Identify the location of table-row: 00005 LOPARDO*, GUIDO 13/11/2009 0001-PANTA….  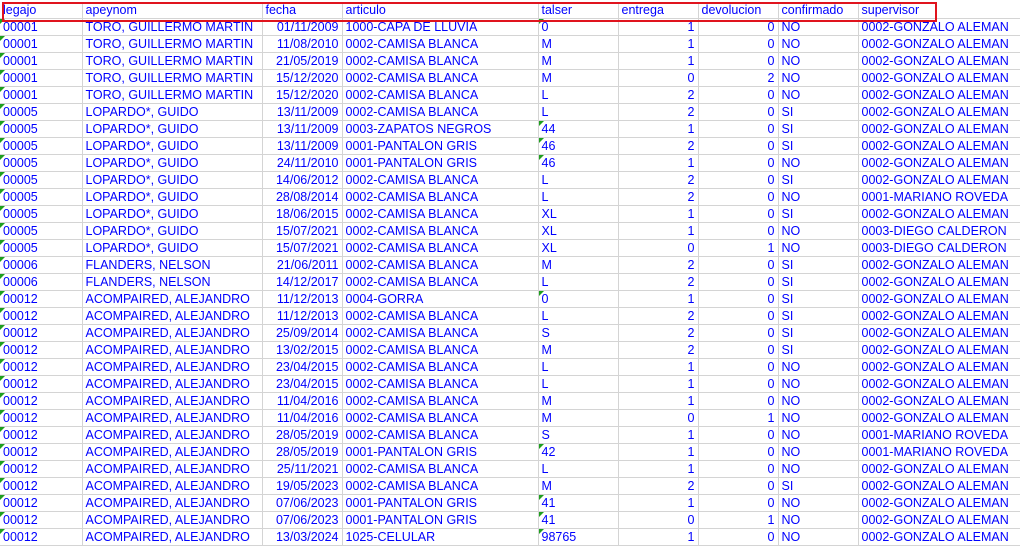
(510, 146).